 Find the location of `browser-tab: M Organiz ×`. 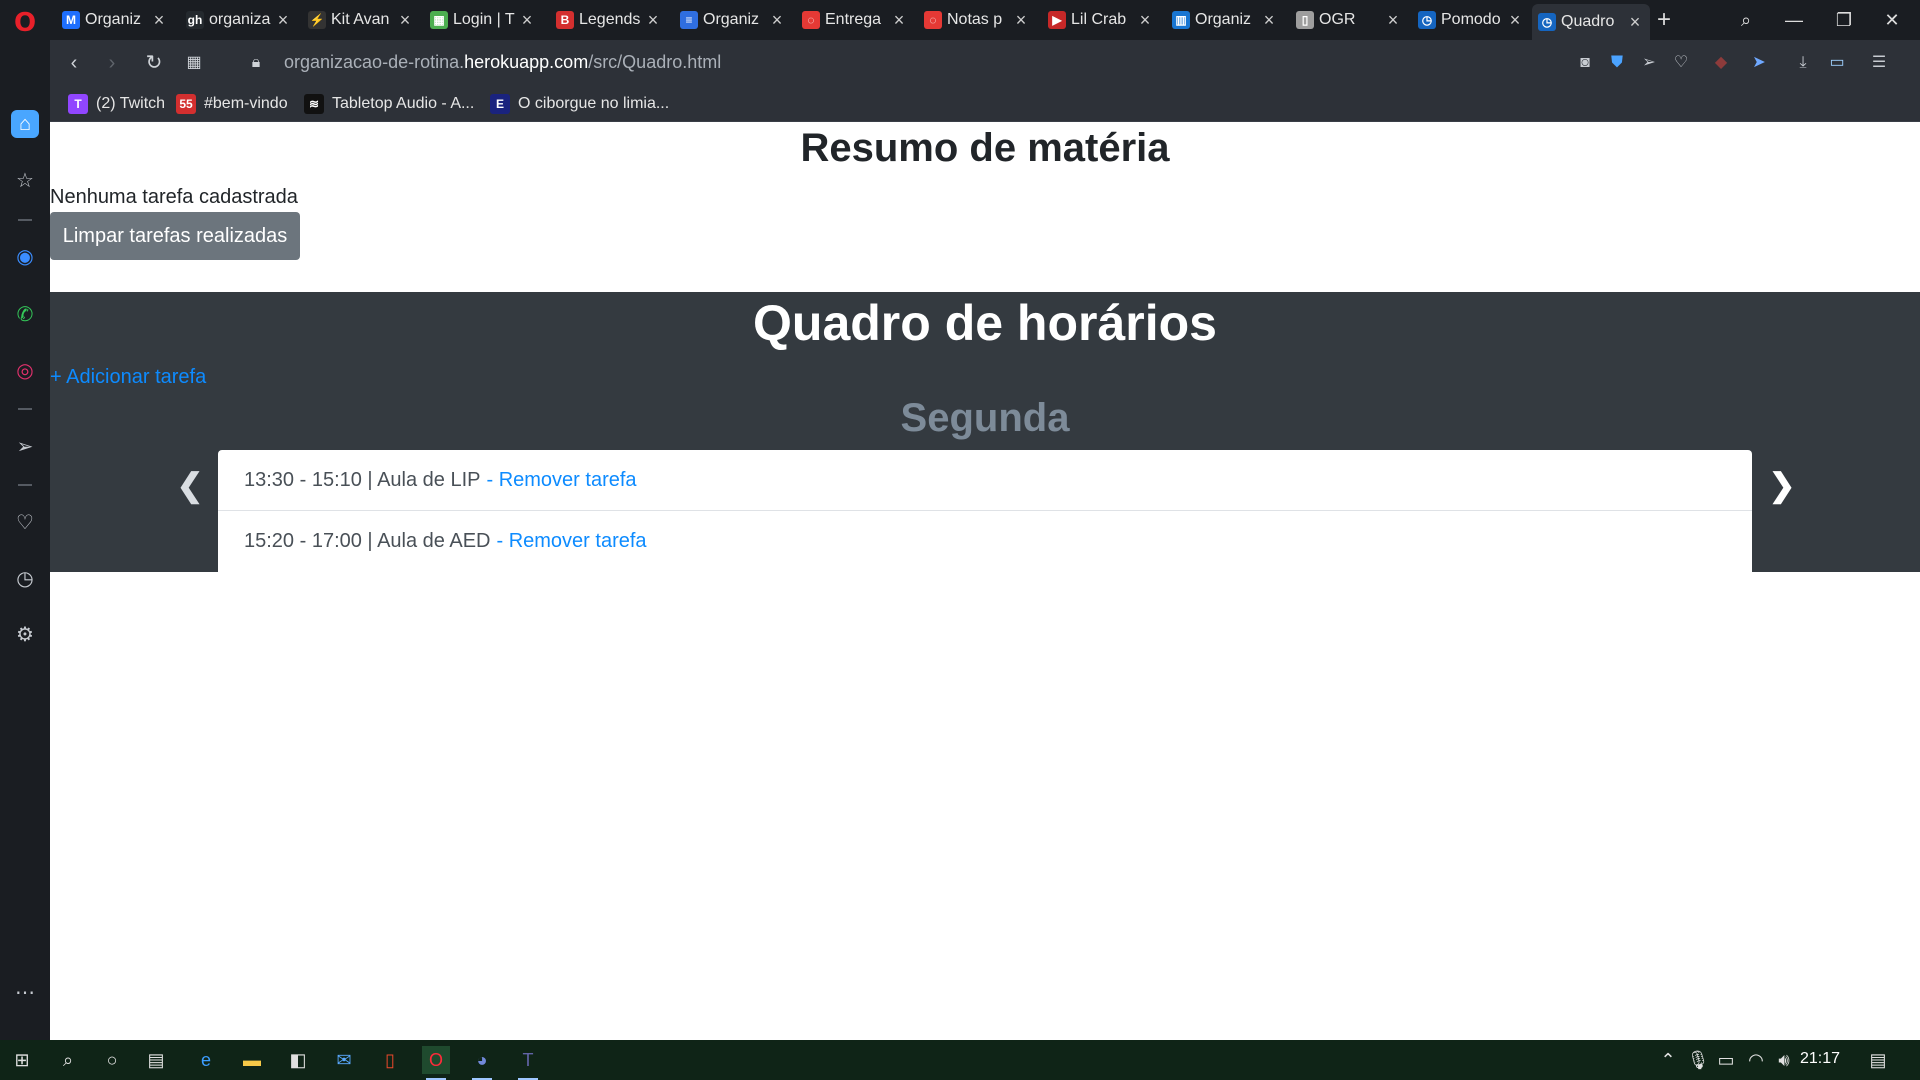

browser-tab: M Organiz × is located at coordinates (115, 20).